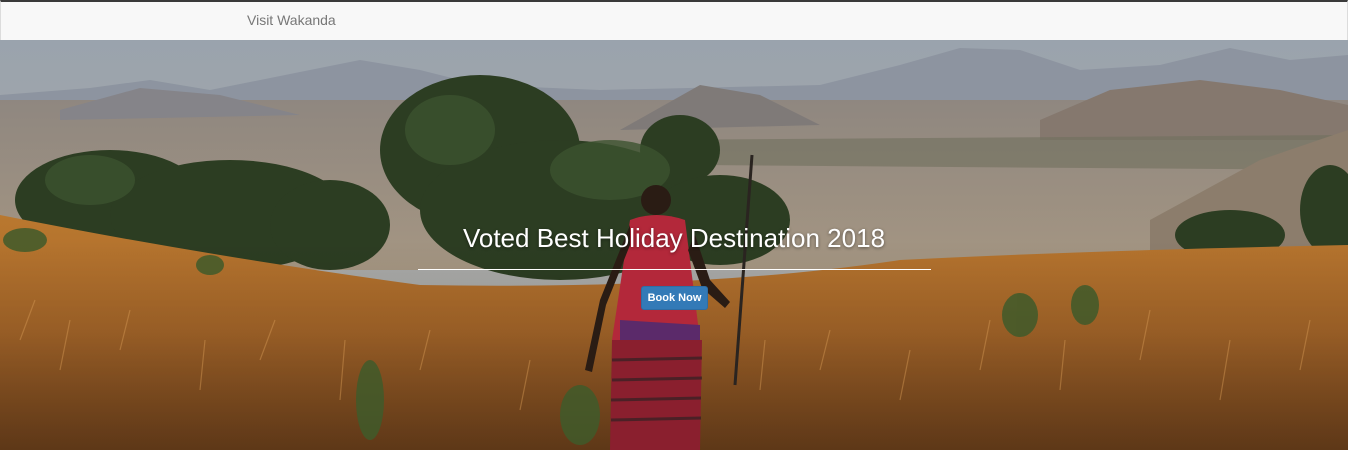 Image resolution: width=1348 pixels, height=450 pixels. Describe the element at coordinates (674, 238) in the screenshot. I see `hero-title: Voted Best Holiday Destination 2018` at that location.